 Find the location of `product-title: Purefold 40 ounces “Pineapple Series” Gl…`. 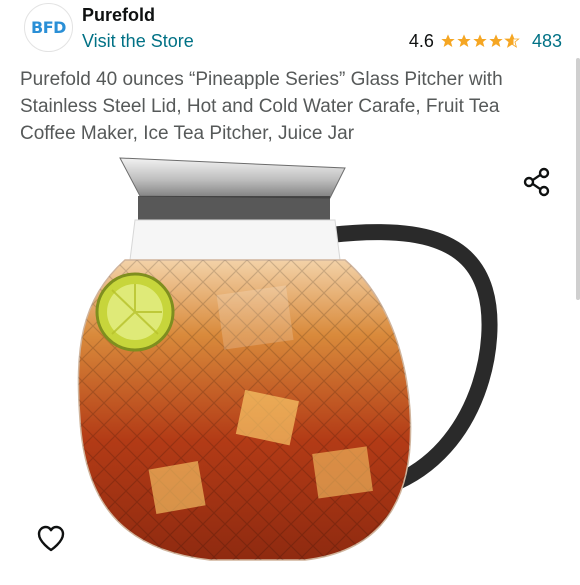

product-title: Purefold 40 ounces “Pineapple Series” Gl… is located at coordinates (261, 106).